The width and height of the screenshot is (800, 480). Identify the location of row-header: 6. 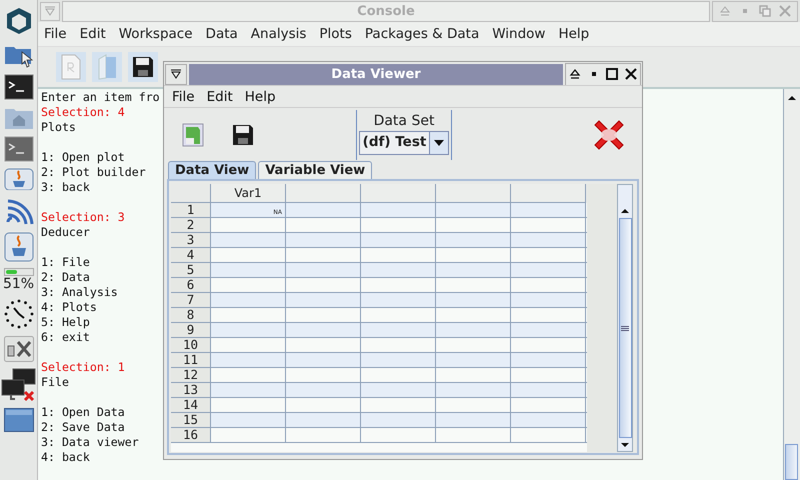
(191, 285).